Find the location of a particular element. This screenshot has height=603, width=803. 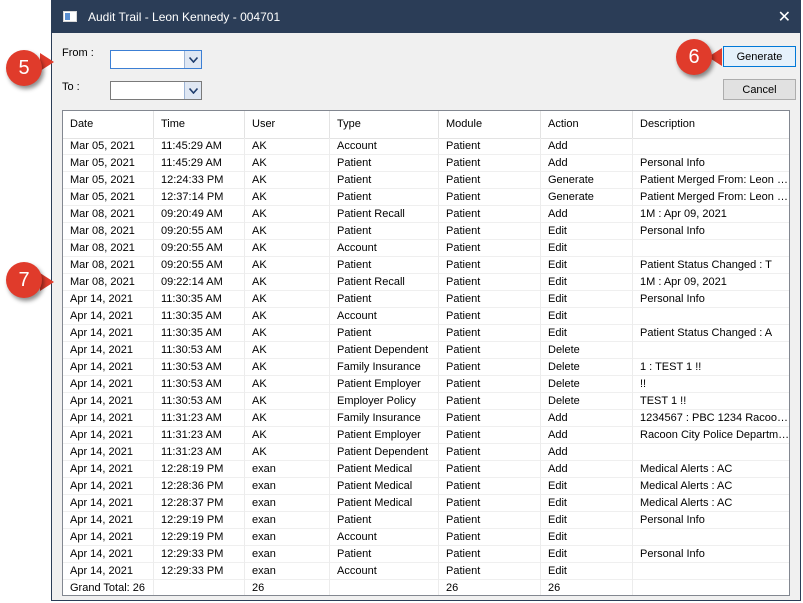

to-date-picker is located at coordinates (156, 90).